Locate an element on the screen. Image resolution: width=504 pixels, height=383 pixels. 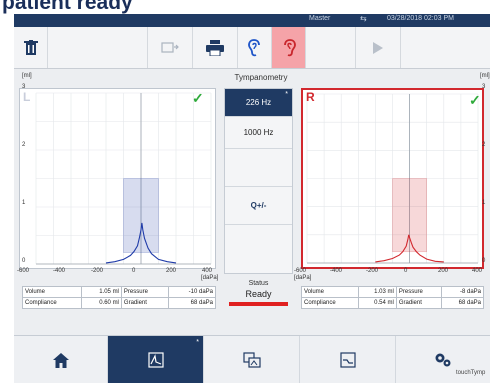
table-row: Compliance 0.60 ml Gradient 68 daPa is located at coordinates (119, 303).